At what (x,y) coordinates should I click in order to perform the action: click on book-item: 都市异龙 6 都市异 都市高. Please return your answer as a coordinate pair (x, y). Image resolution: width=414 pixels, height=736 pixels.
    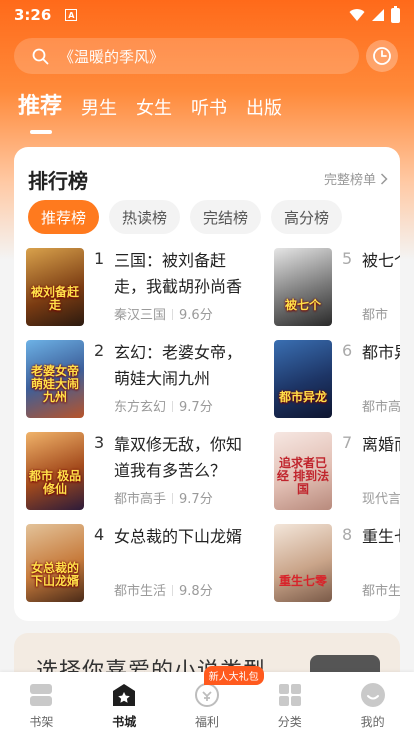
    Looking at the image, I should click on (337, 379).